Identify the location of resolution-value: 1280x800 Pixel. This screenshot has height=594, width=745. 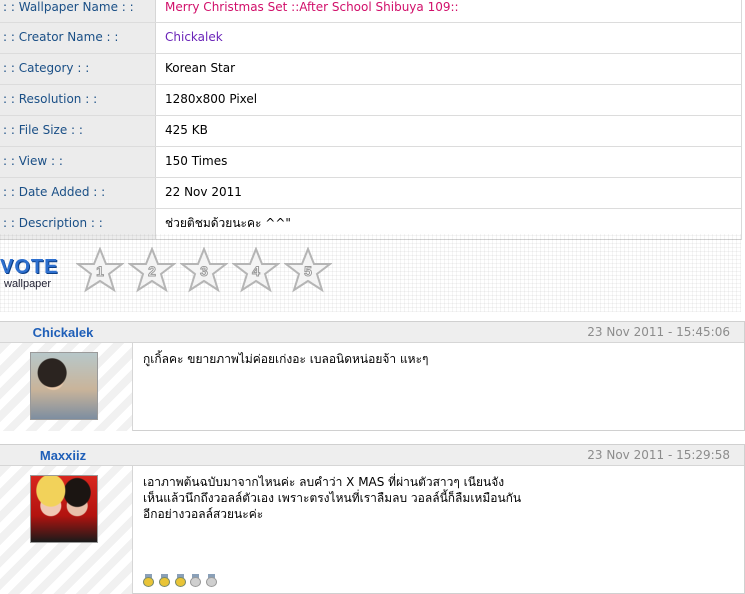
(211, 99).